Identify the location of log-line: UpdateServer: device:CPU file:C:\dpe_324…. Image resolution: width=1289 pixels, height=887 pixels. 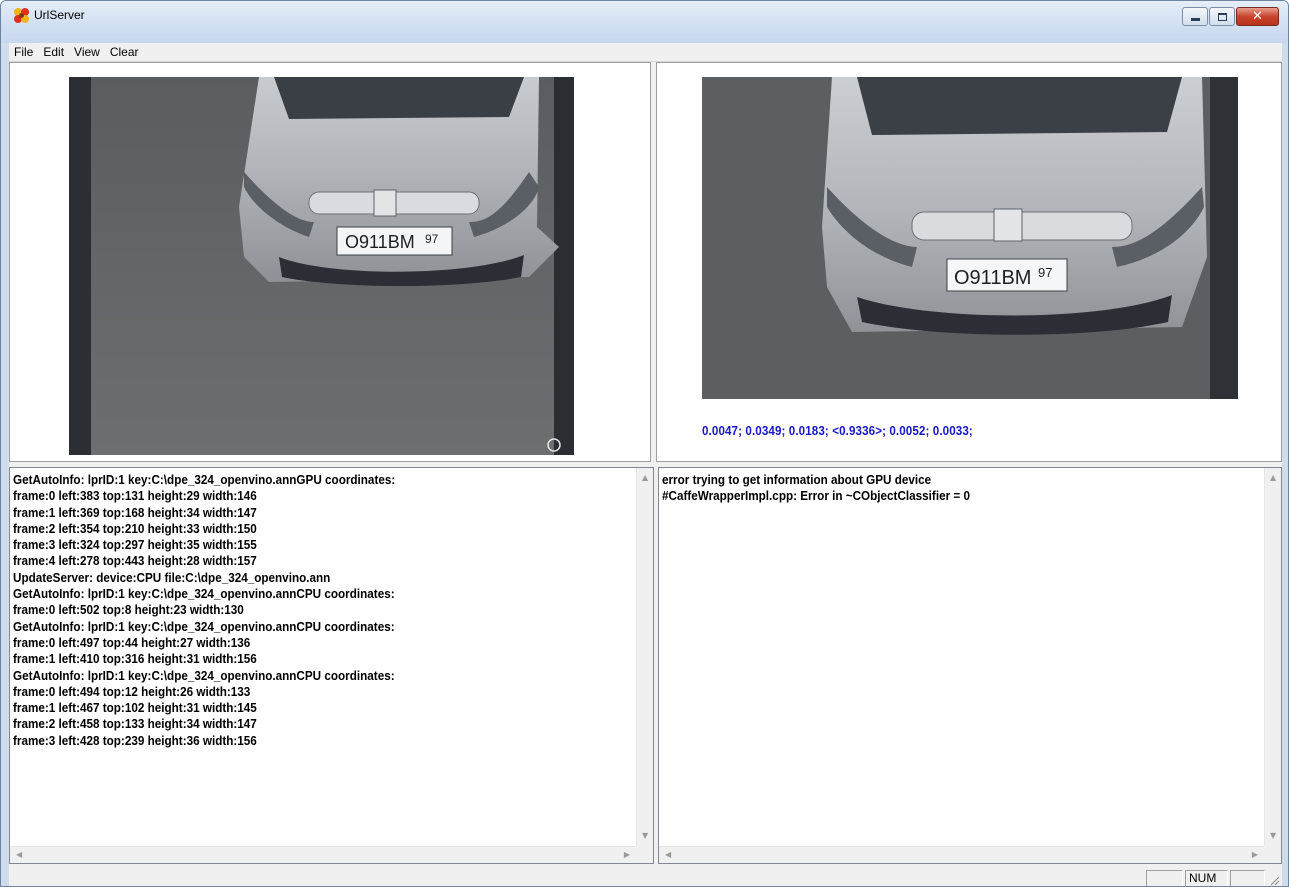
(172, 577).